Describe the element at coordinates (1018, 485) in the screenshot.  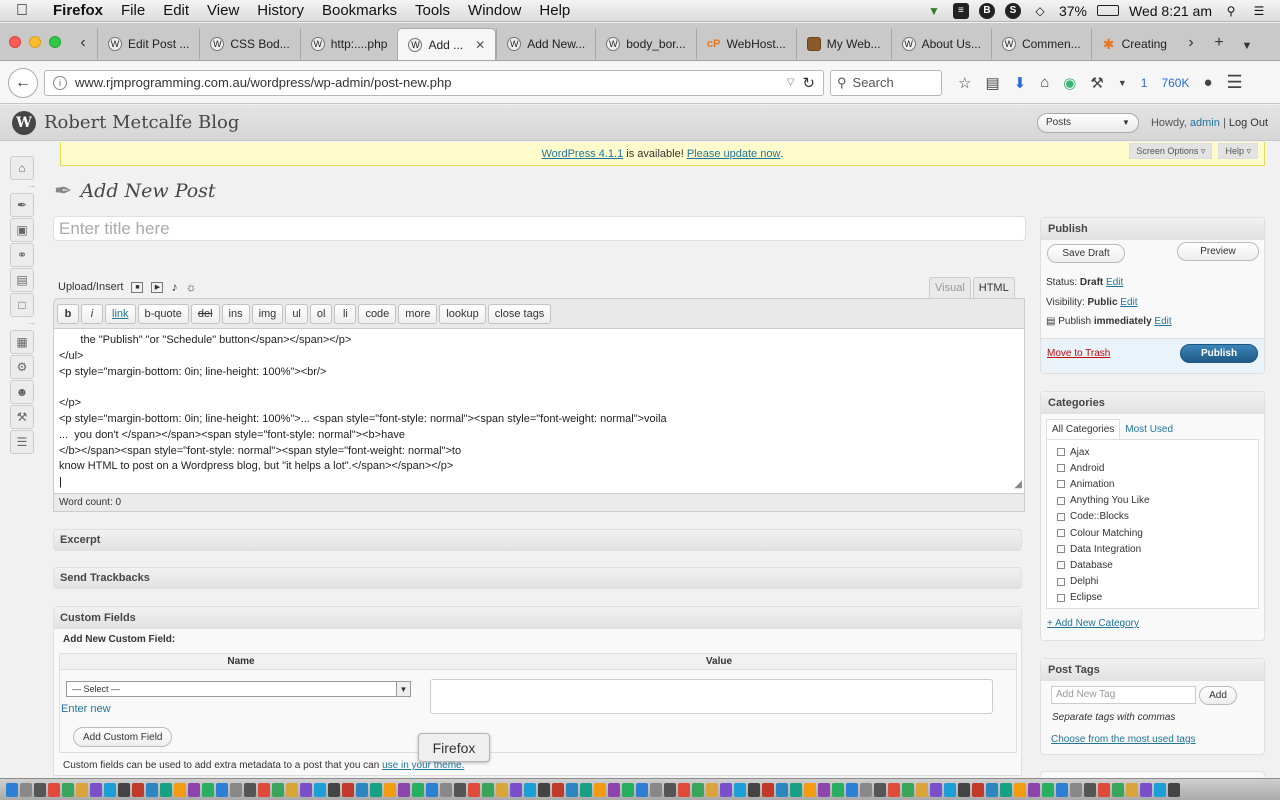
I see `resize-grip-icon: ◢` at that location.